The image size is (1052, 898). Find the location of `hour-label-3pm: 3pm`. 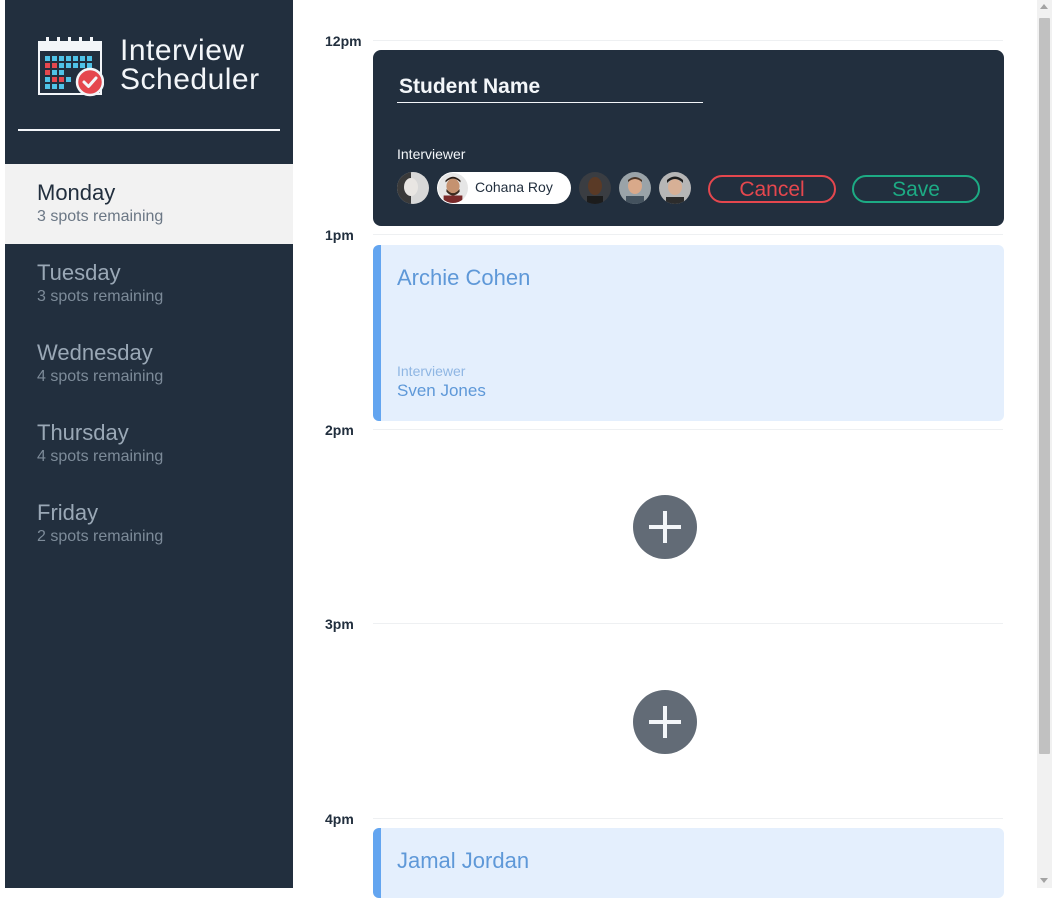

hour-label-3pm: 3pm is located at coordinates (339, 624).